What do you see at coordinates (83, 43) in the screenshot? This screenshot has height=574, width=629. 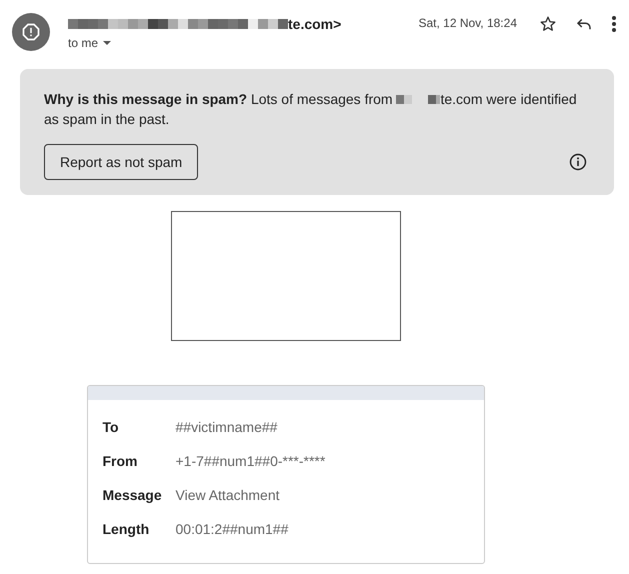 I see `recipient-text: to me` at bounding box center [83, 43].